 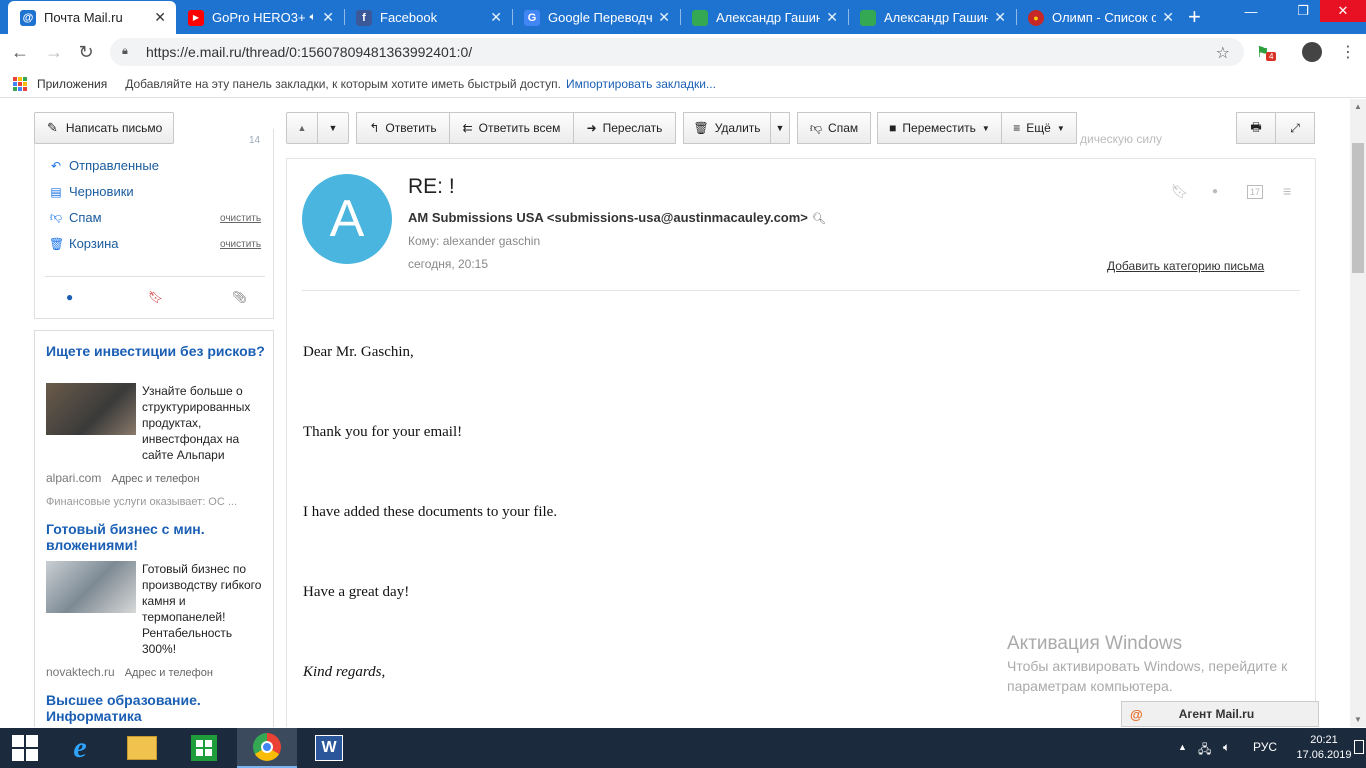 What do you see at coordinates (104, 165) in the screenshot?
I see `folder-sent: ↶ Отправленные` at bounding box center [104, 165].